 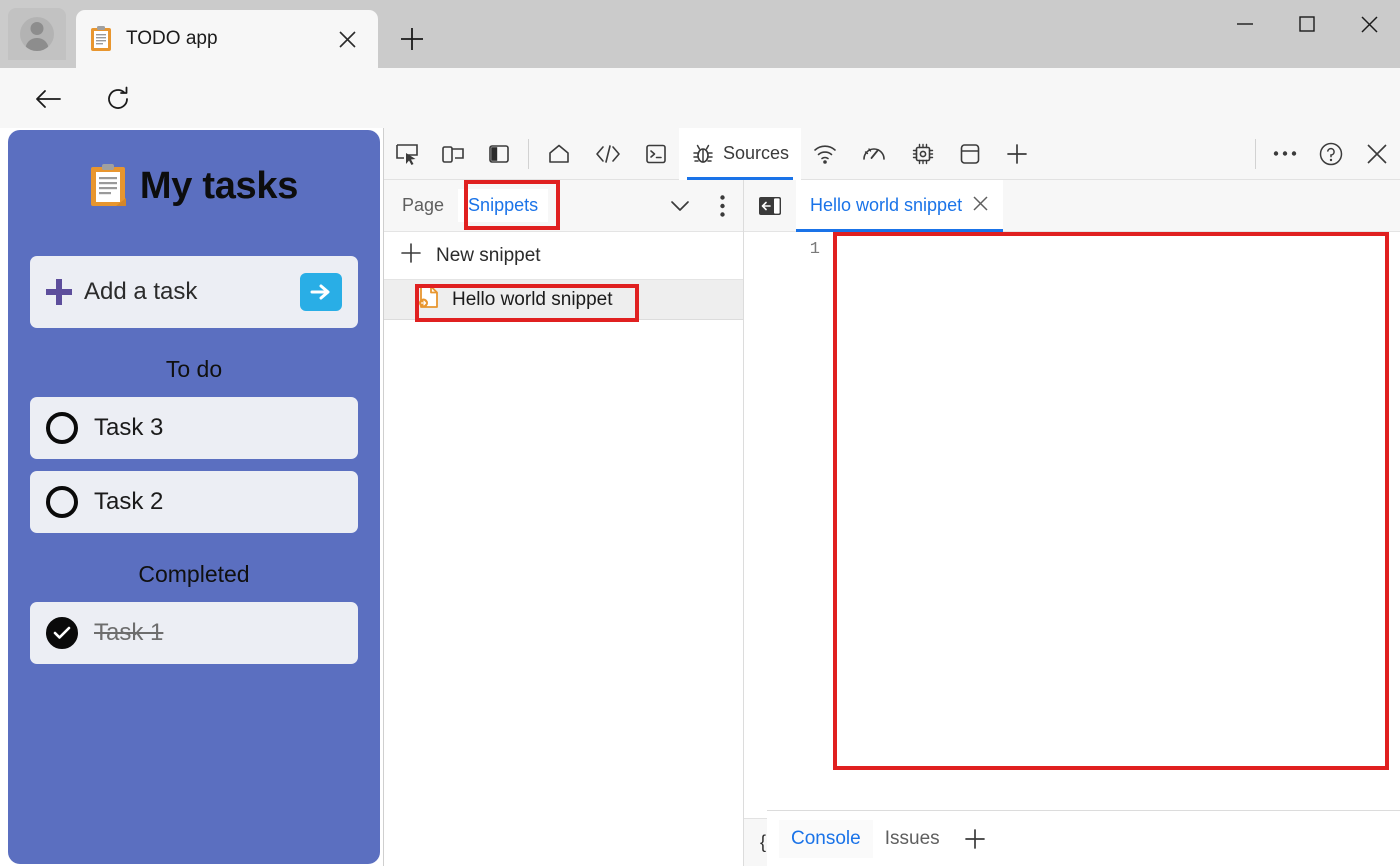 What do you see at coordinates (129, 632) in the screenshot?
I see `task-label: Task 1` at bounding box center [129, 632].